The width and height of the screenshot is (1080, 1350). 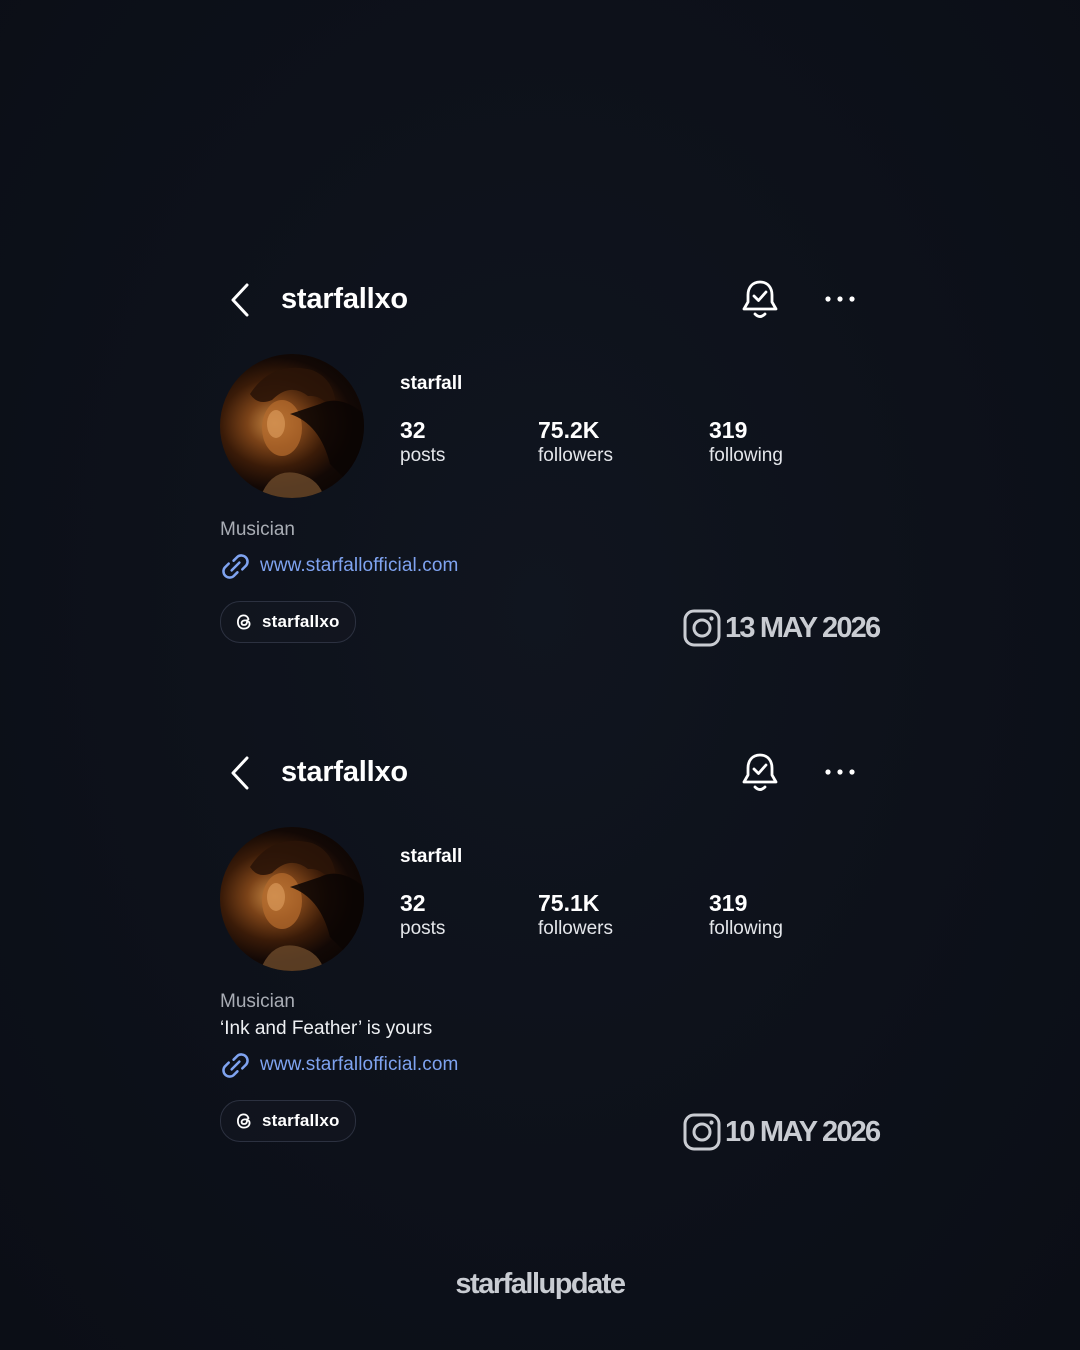 What do you see at coordinates (803, 627) in the screenshot?
I see `snapshot-date: 13 MAY 2026` at bounding box center [803, 627].